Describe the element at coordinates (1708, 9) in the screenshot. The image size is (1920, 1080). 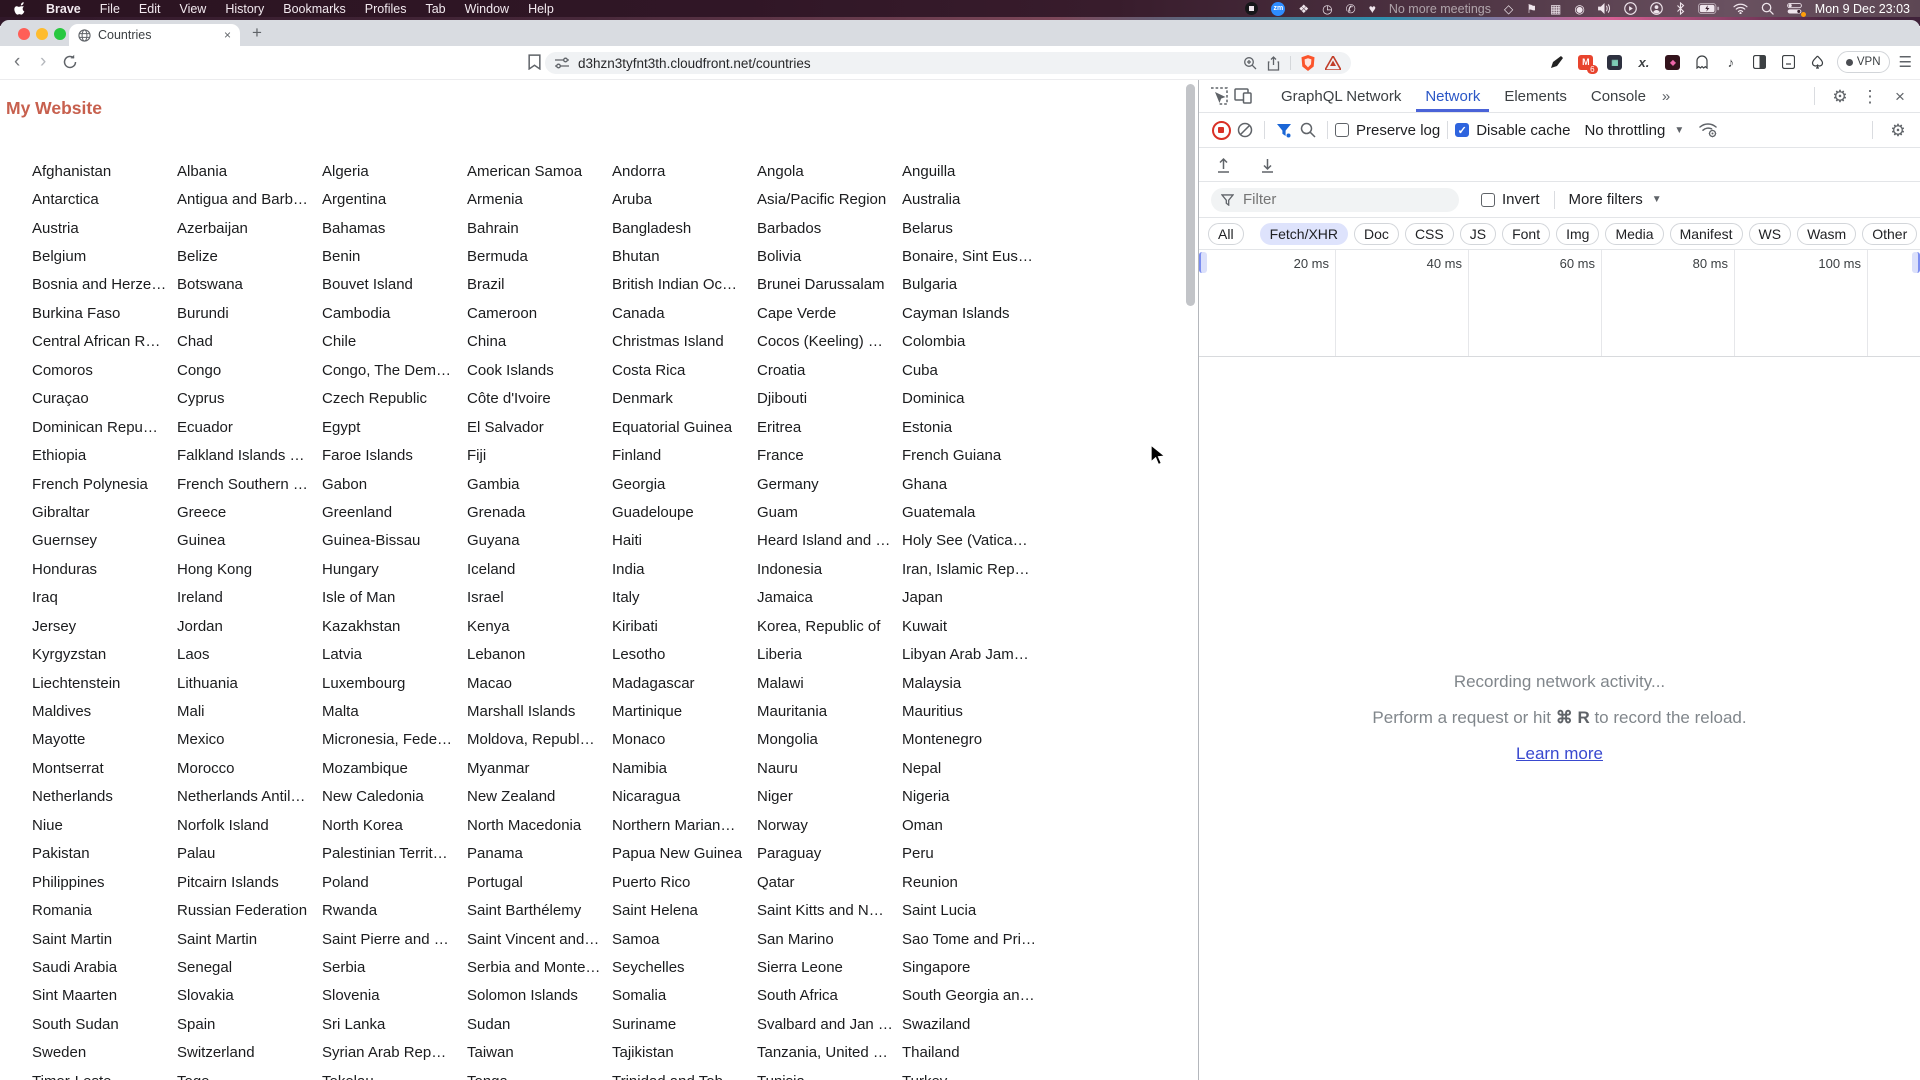
I see `battery-icon` at that location.